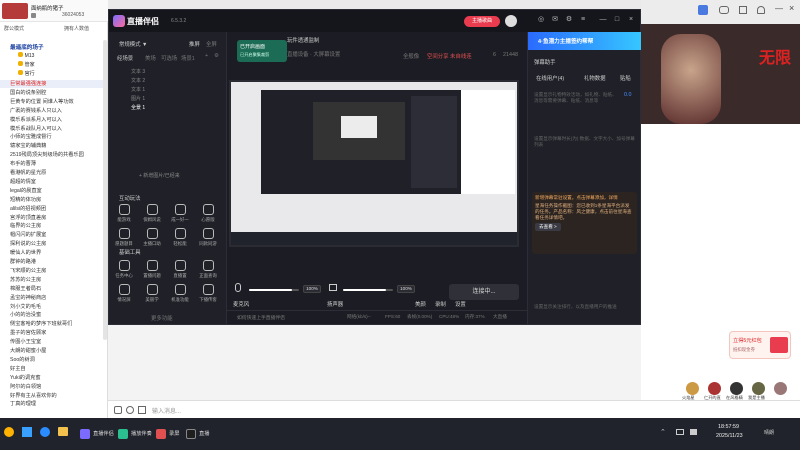 This screenshot has width=800, height=450. Describe the element at coordinates (52, 369) in the screenshot. I see `room-list-item: 好主自` at that location.